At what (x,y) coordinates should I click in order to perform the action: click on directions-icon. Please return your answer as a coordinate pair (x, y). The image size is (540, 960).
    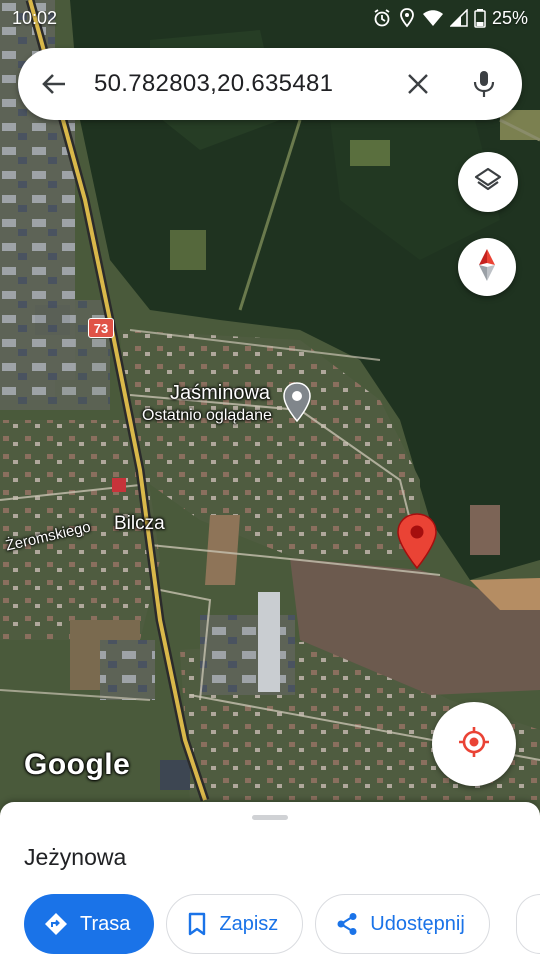
    Looking at the image, I should click on (56, 924).